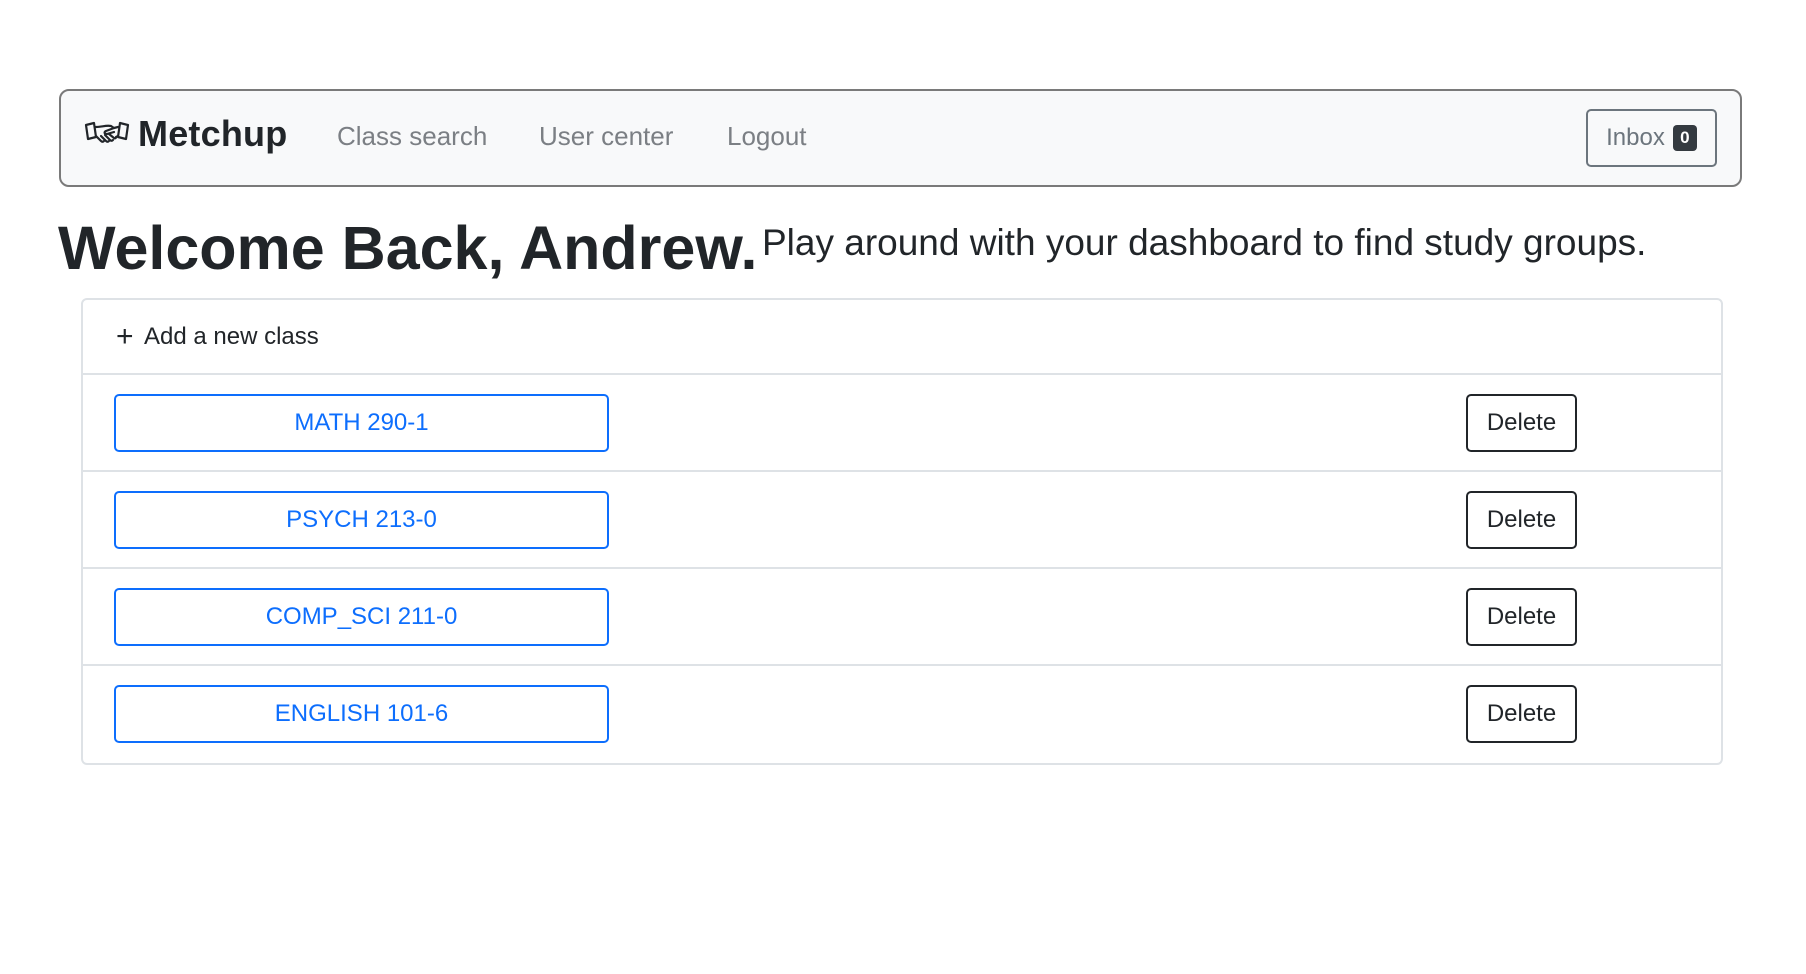 This screenshot has height=974, width=1806. Describe the element at coordinates (408, 248) in the screenshot. I see `page-title: Welcome Back, Andrew.` at that location.